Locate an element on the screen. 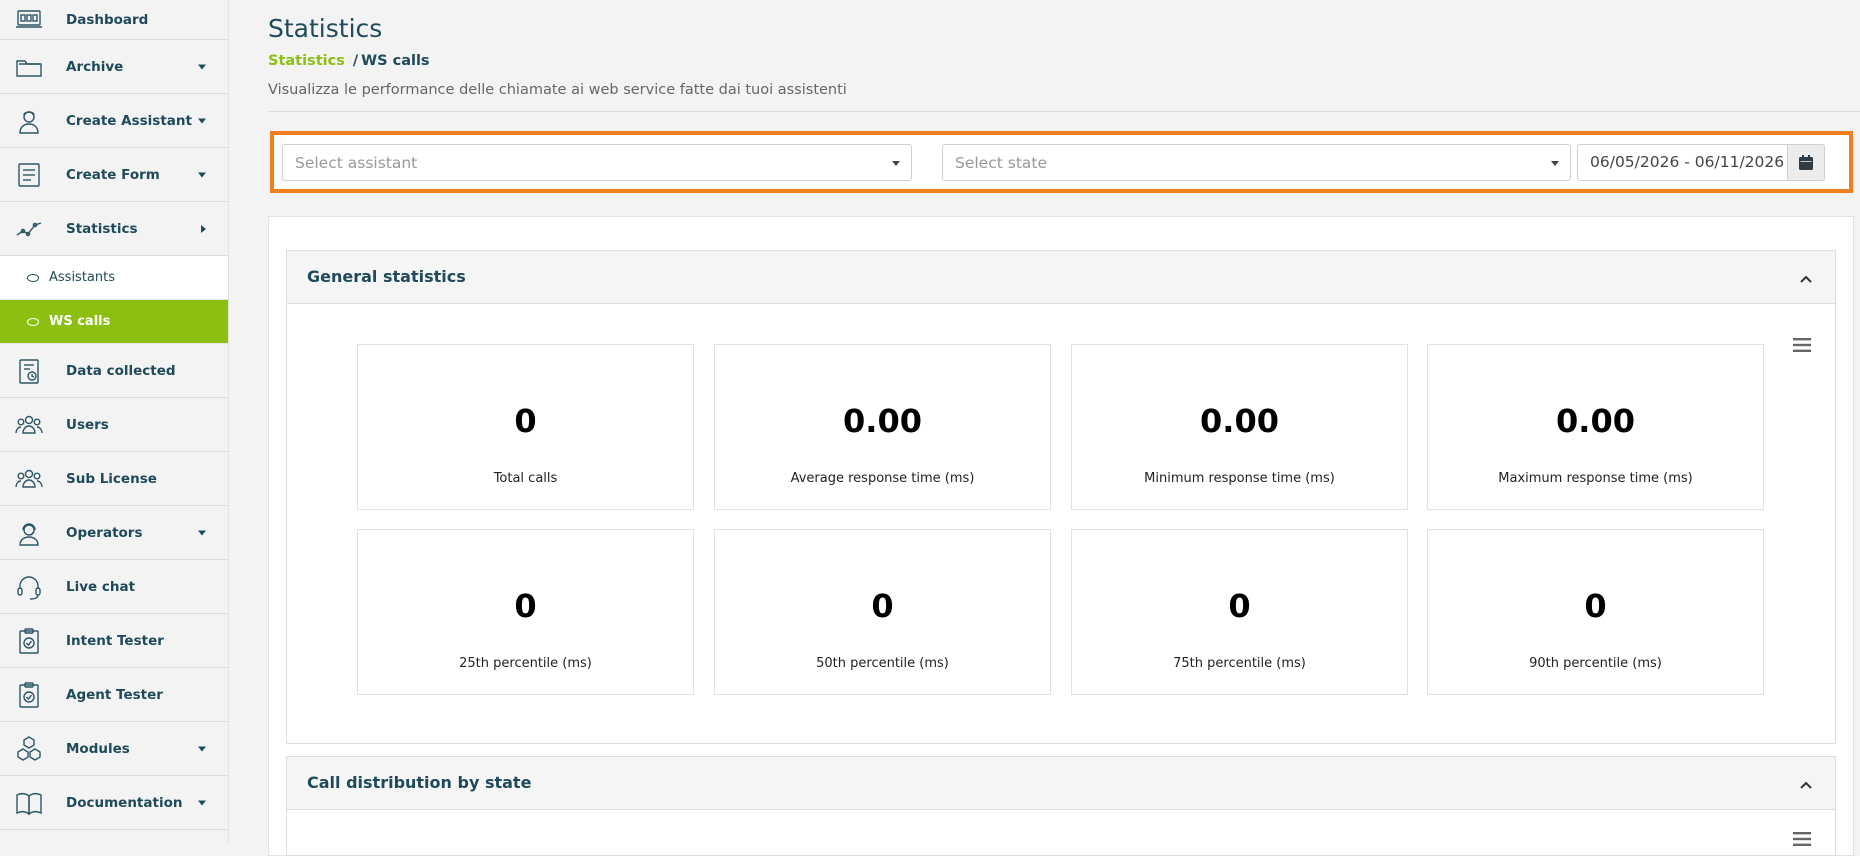  form-icon is located at coordinates (29, 175).